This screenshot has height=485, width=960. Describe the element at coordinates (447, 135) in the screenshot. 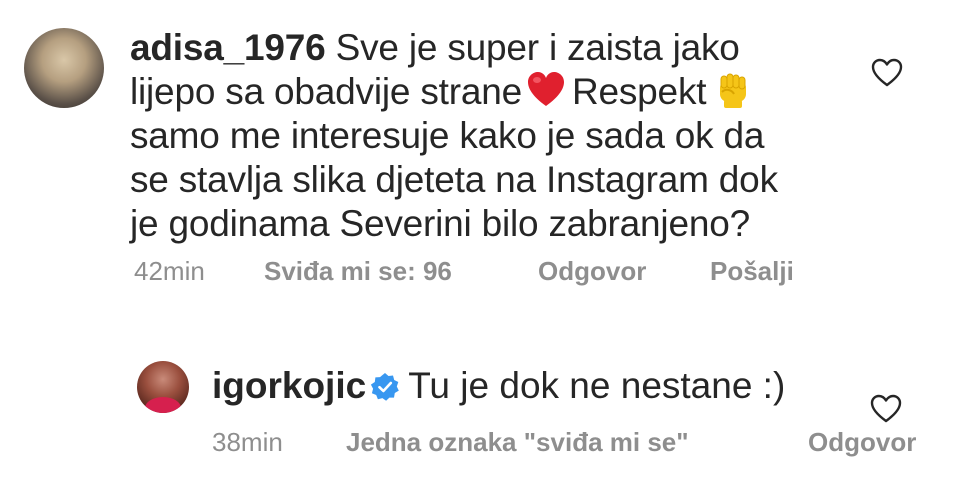

I see `comment-text-line: samo me interesuje kako je sada ok da` at that location.